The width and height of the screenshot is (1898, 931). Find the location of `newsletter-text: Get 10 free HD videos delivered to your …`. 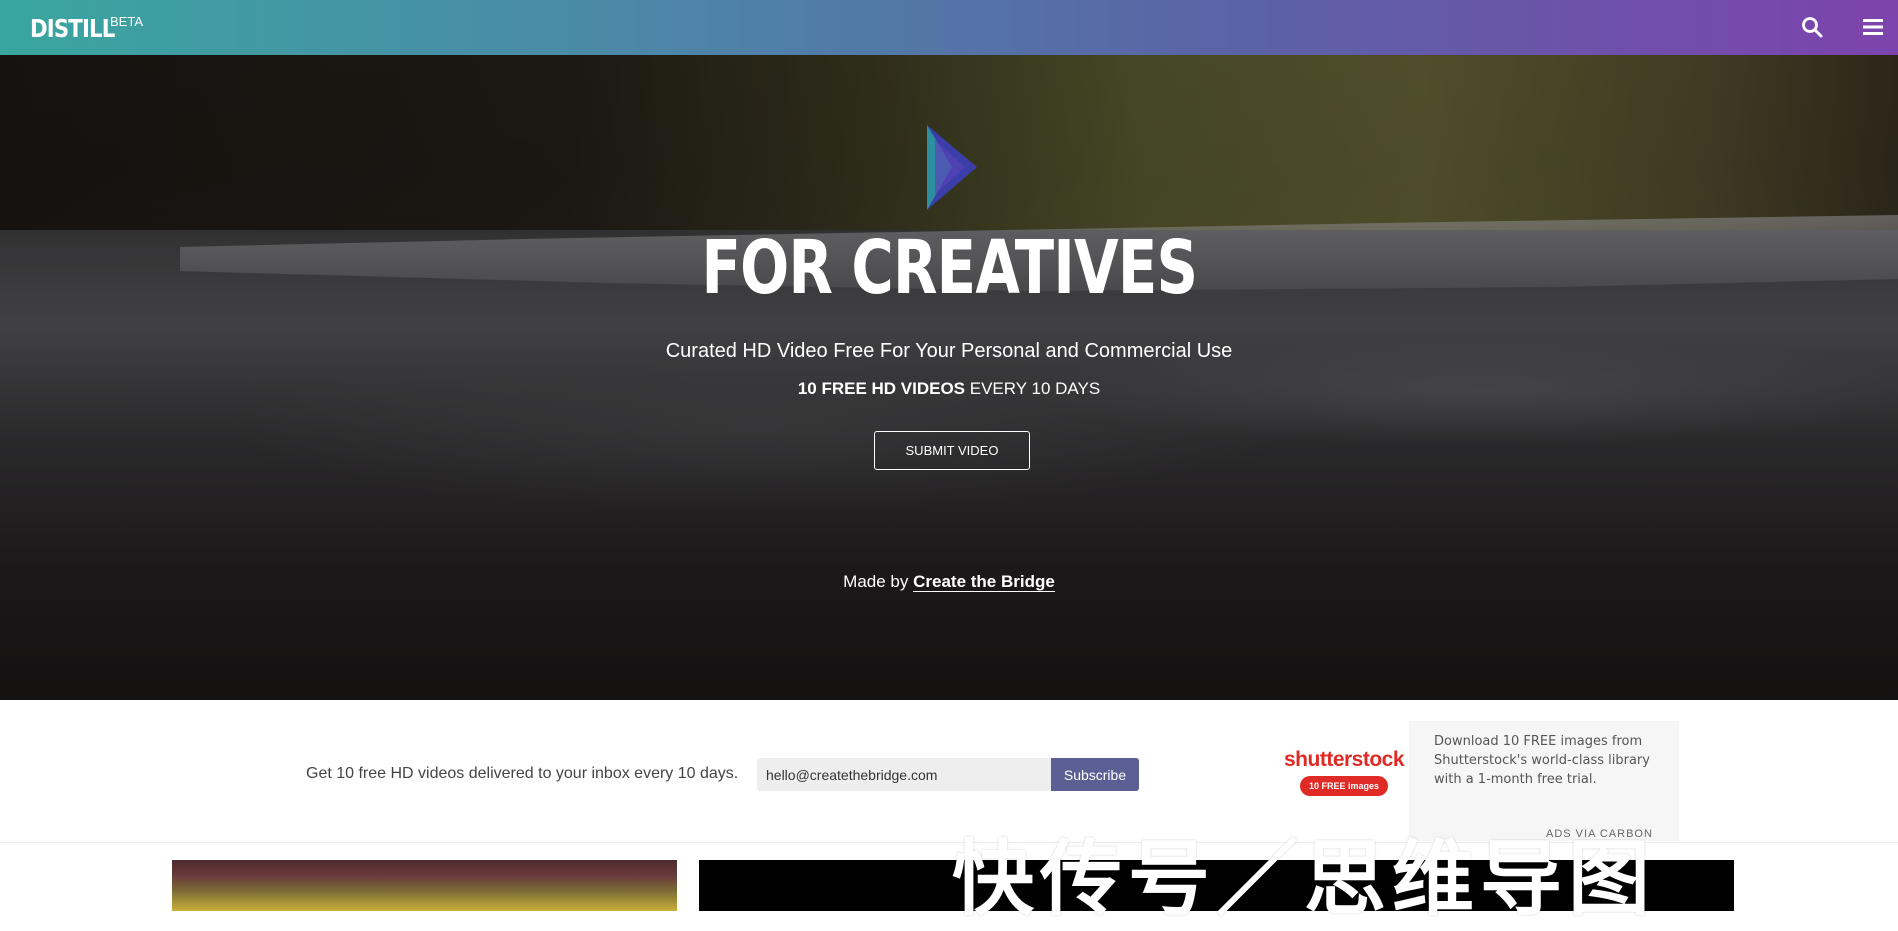

newsletter-text: Get 10 free HD videos delivered to your … is located at coordinates (522, 773).